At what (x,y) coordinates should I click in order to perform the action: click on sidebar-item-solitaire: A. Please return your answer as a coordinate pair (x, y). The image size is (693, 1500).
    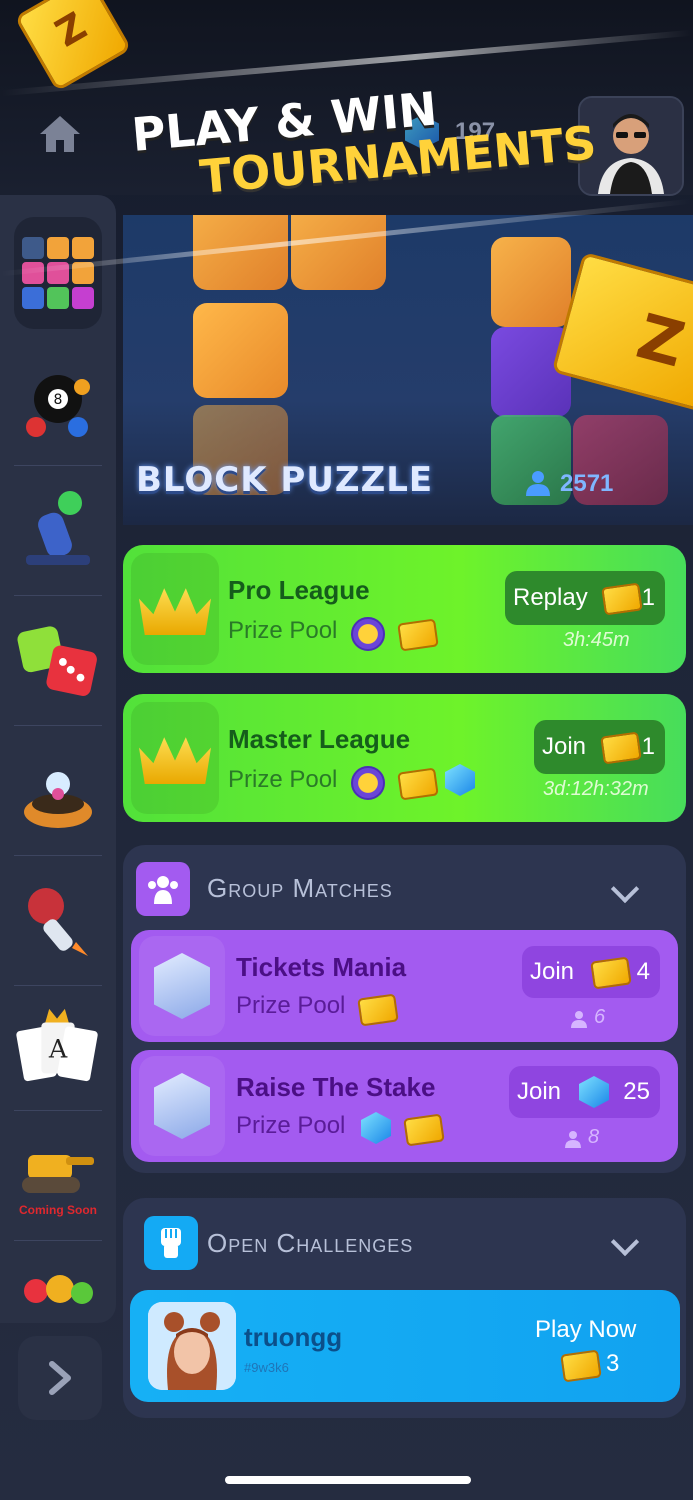
    Looking at the image, I should click on (58, 1045).